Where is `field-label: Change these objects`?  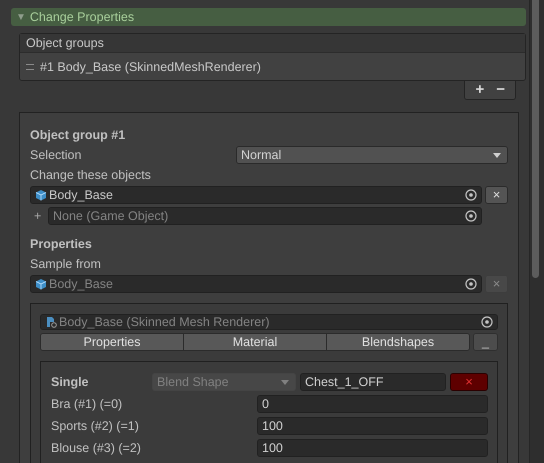 field-label: Change these objects is located at coordinates (91, 175).